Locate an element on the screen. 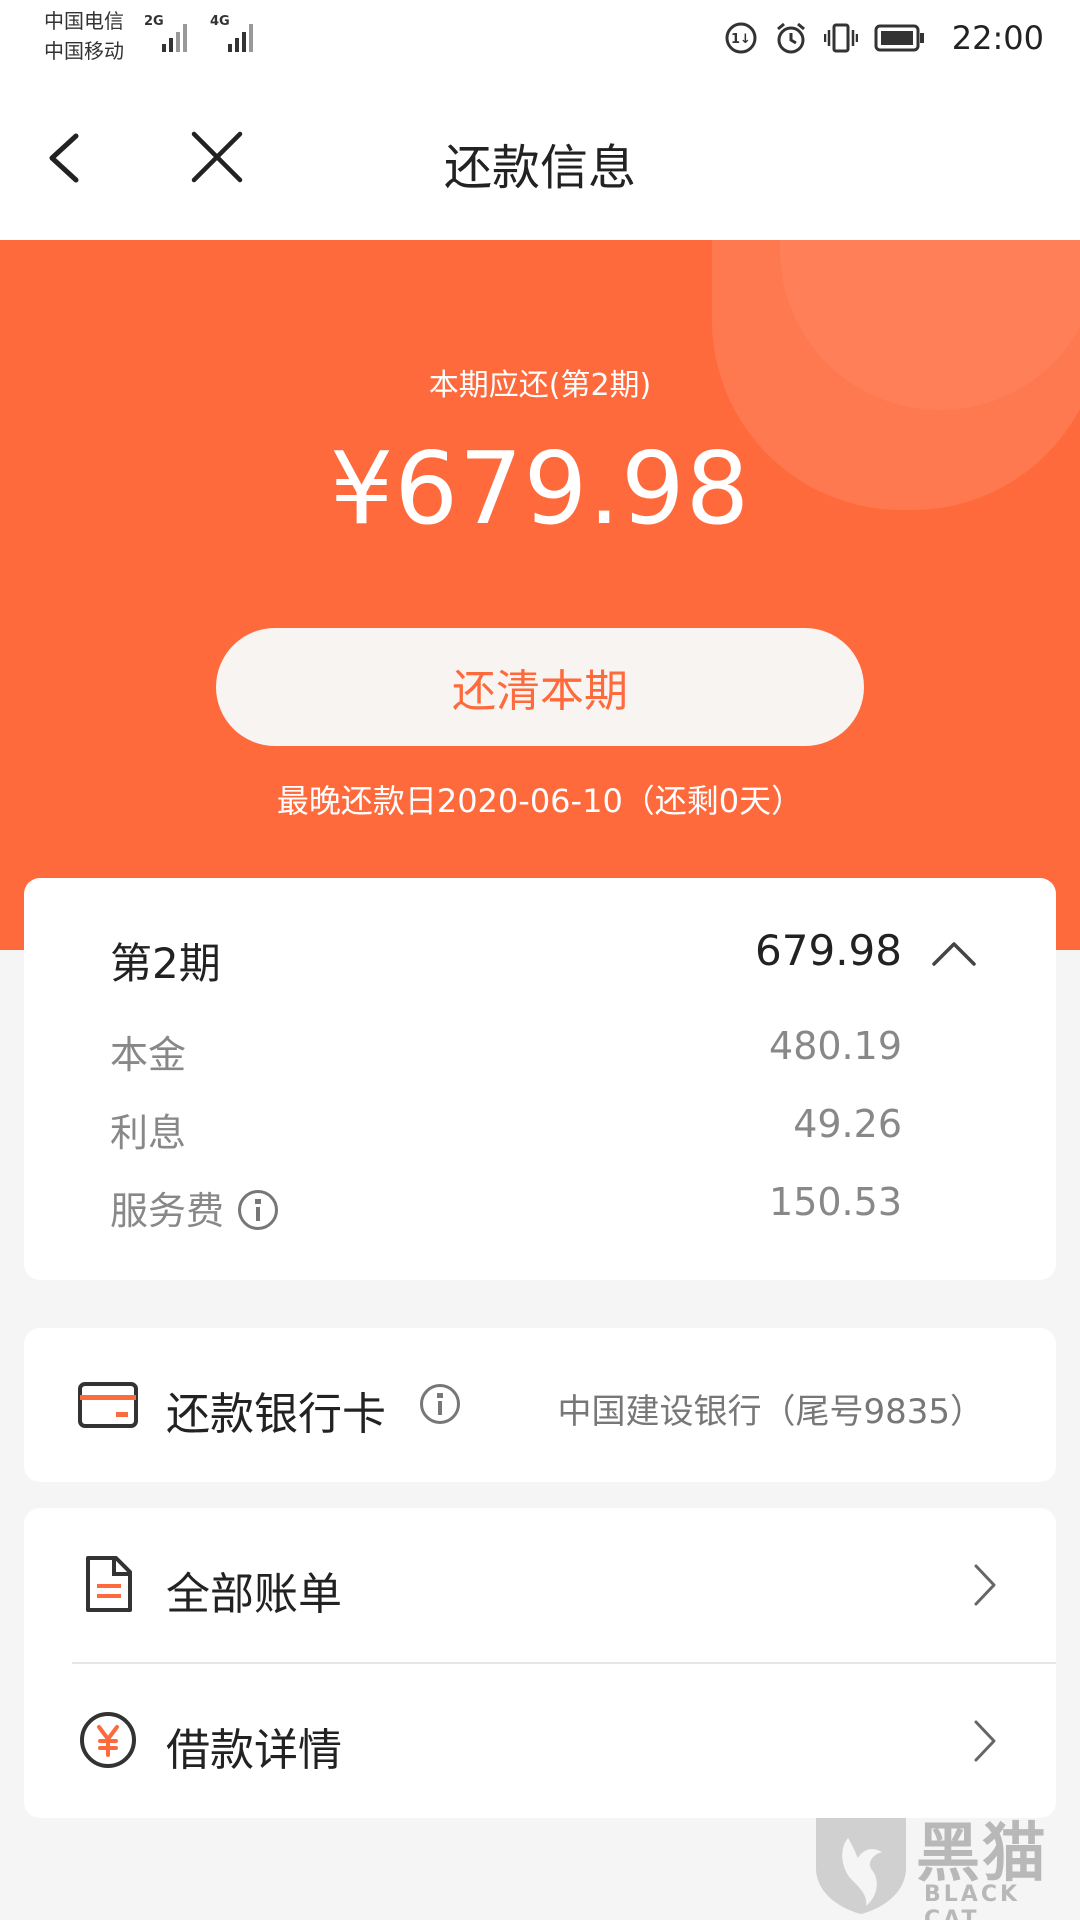 The height and width of the screenshot is (1920, 1080). status-time: 22:00 is located at coordinates (997, 38).